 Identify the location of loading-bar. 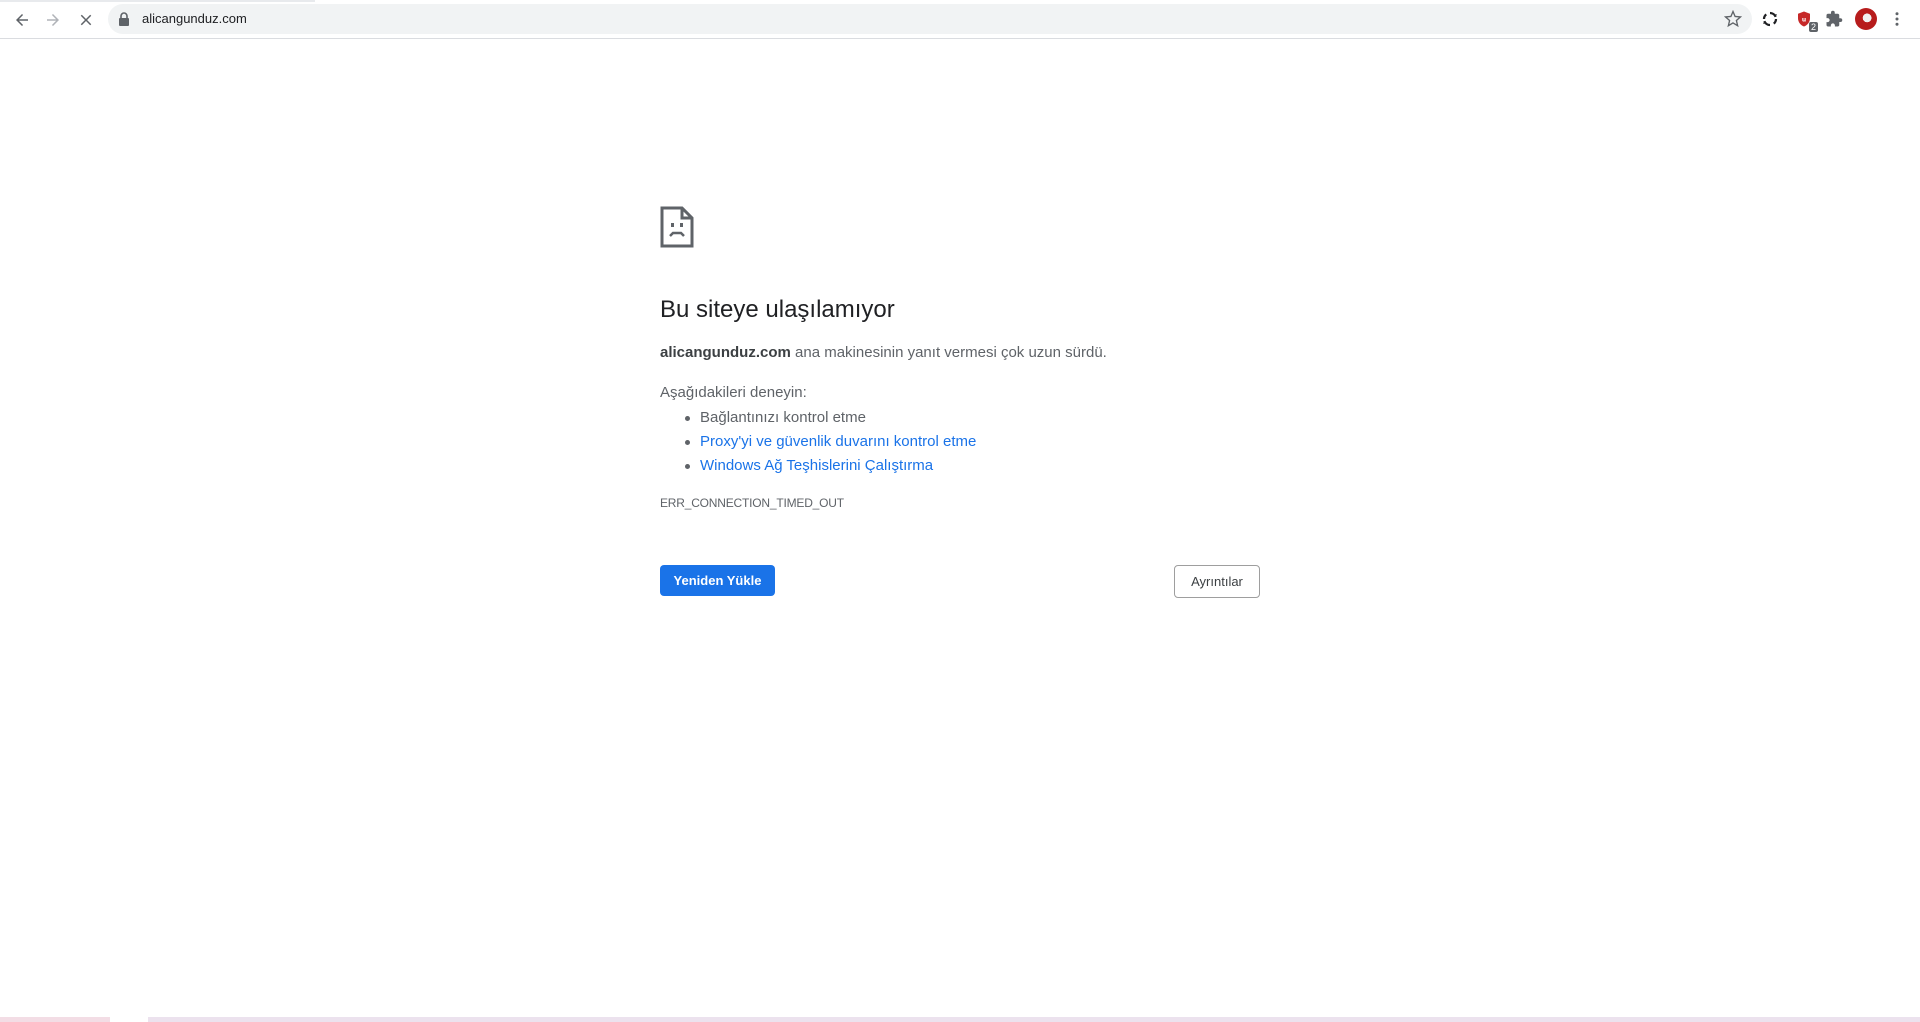
(157, 1).